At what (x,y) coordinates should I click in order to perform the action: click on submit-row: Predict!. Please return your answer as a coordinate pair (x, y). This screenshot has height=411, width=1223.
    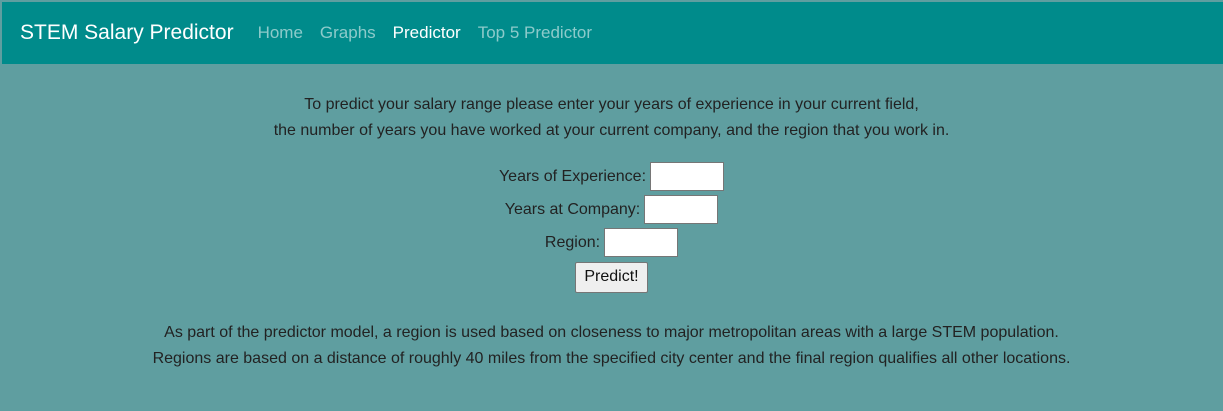
    Looking at the image, I should click on (611, 277).